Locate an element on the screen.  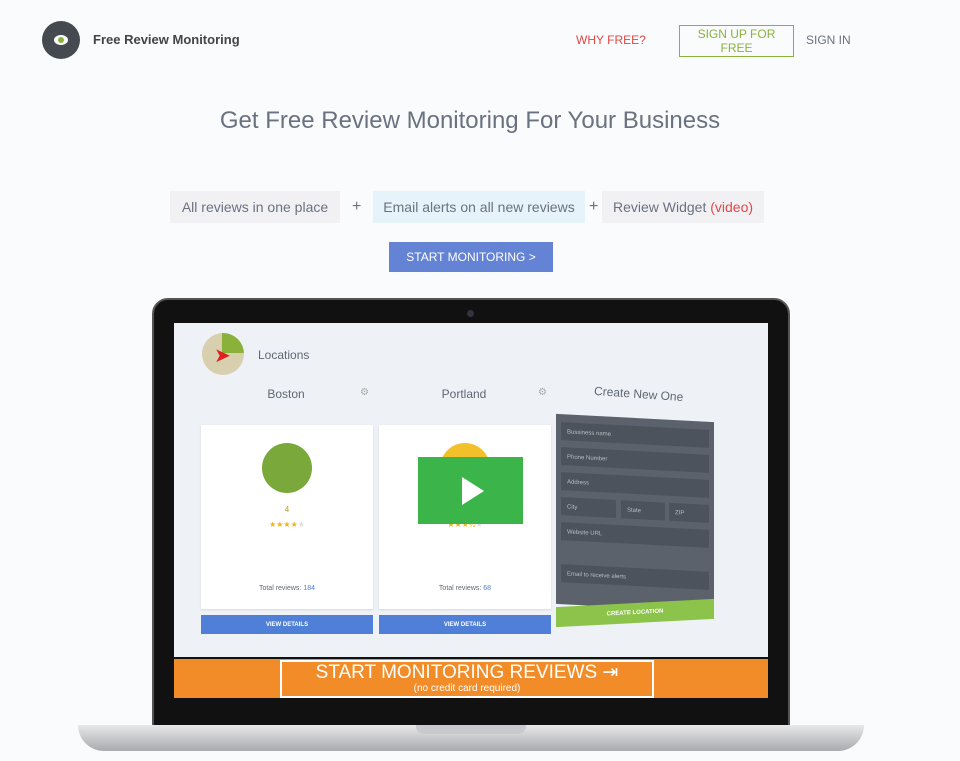
locations-title: Locations is located at coordinates (284, 355).